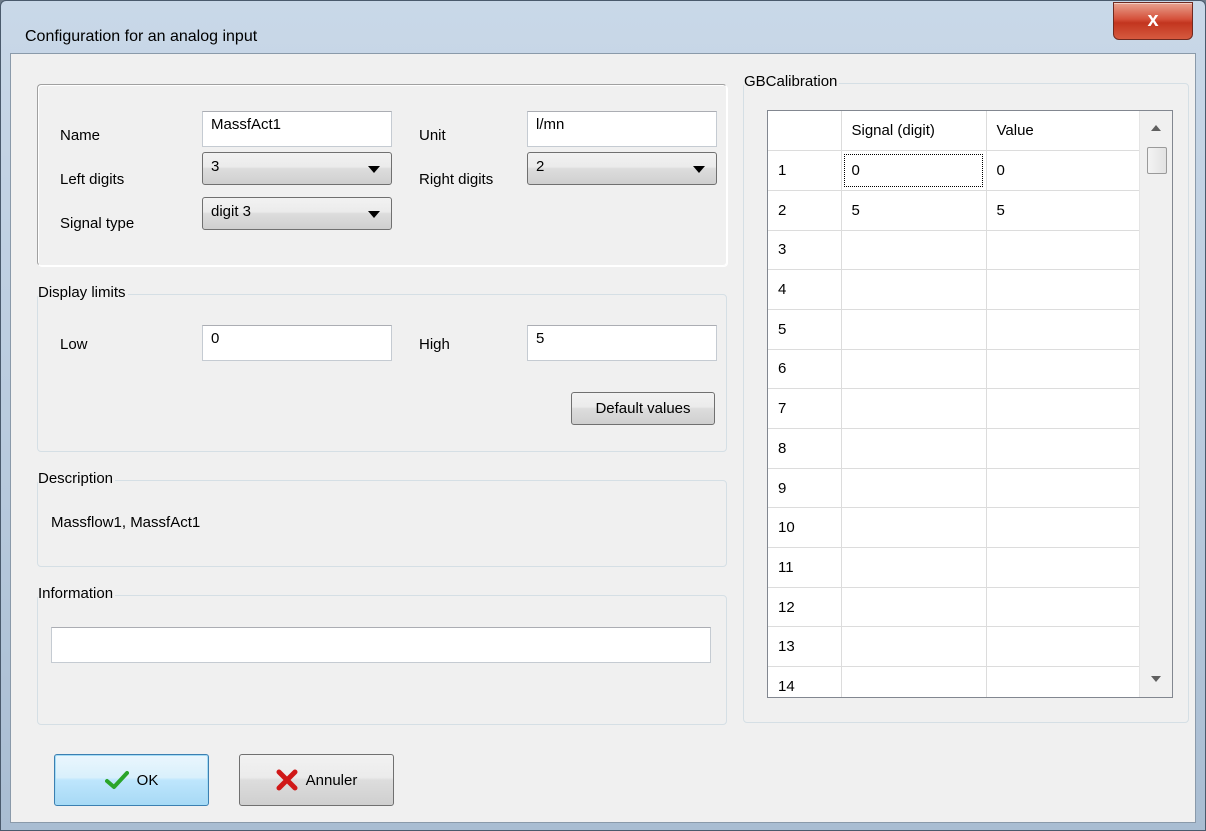  Describe the element at coordinates (914, 170) in the screenshot. I see `signal-cell: 0` at that location.